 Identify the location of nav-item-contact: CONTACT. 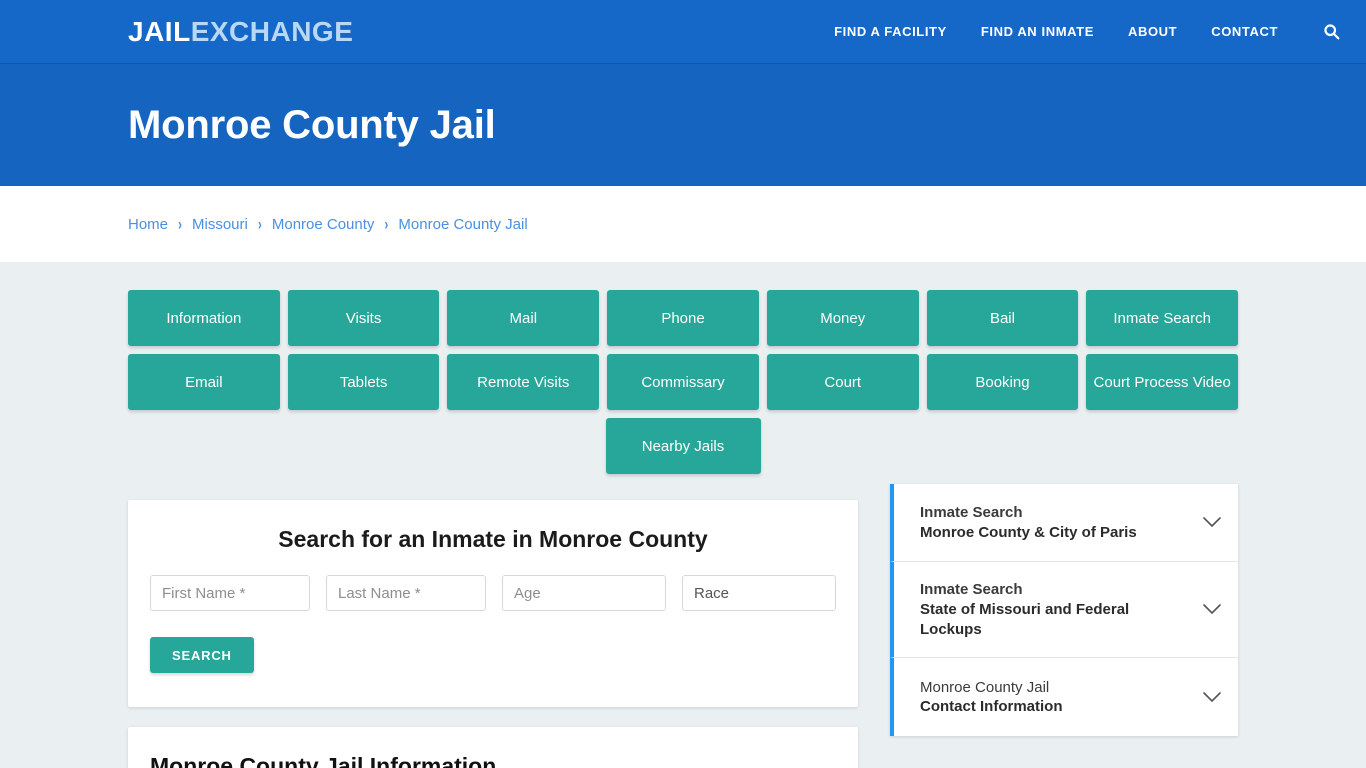
(1244, 31).